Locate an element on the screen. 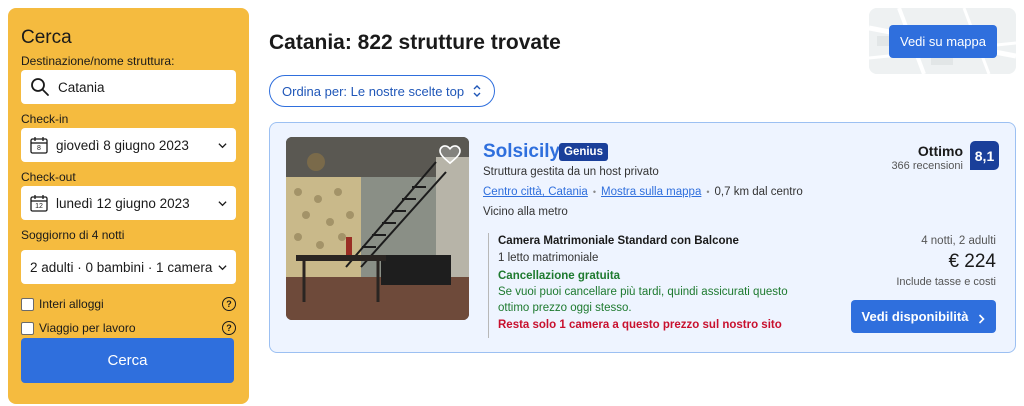  sidebar-title: Cerca is located at coordinates (46, 37).